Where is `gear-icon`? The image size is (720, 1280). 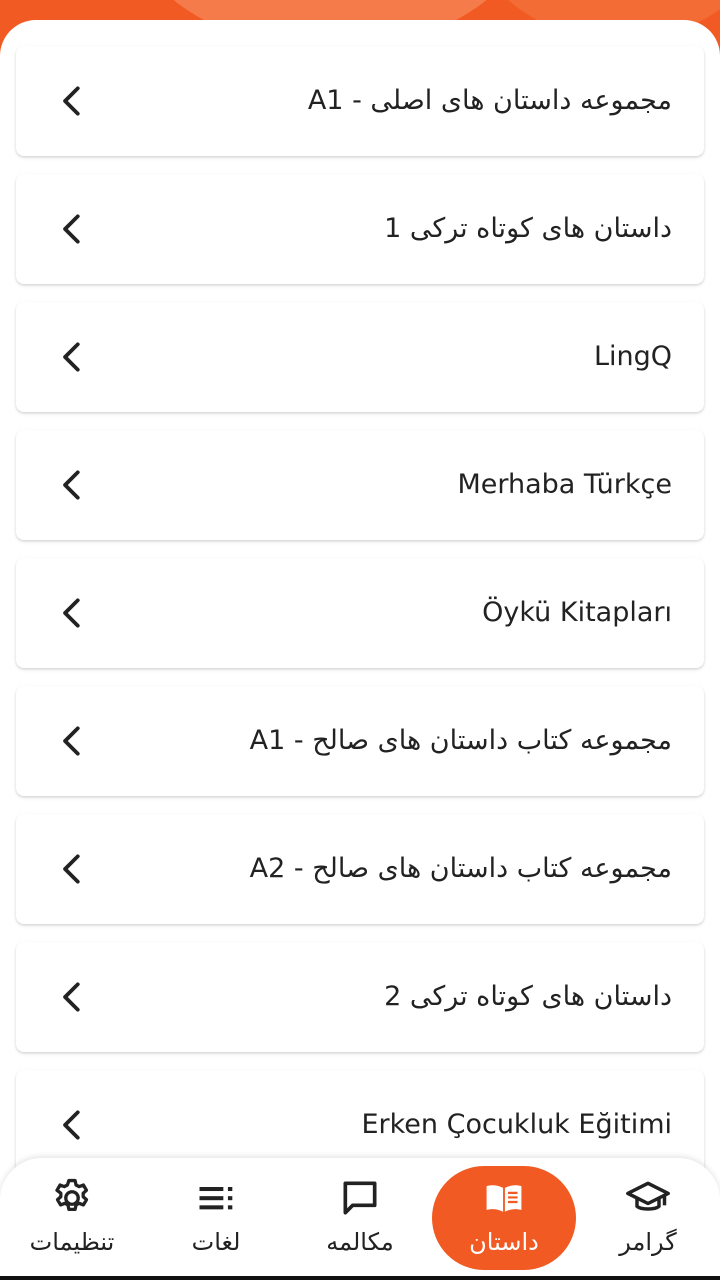
gear-icon is located at coordinates (72, 1195).